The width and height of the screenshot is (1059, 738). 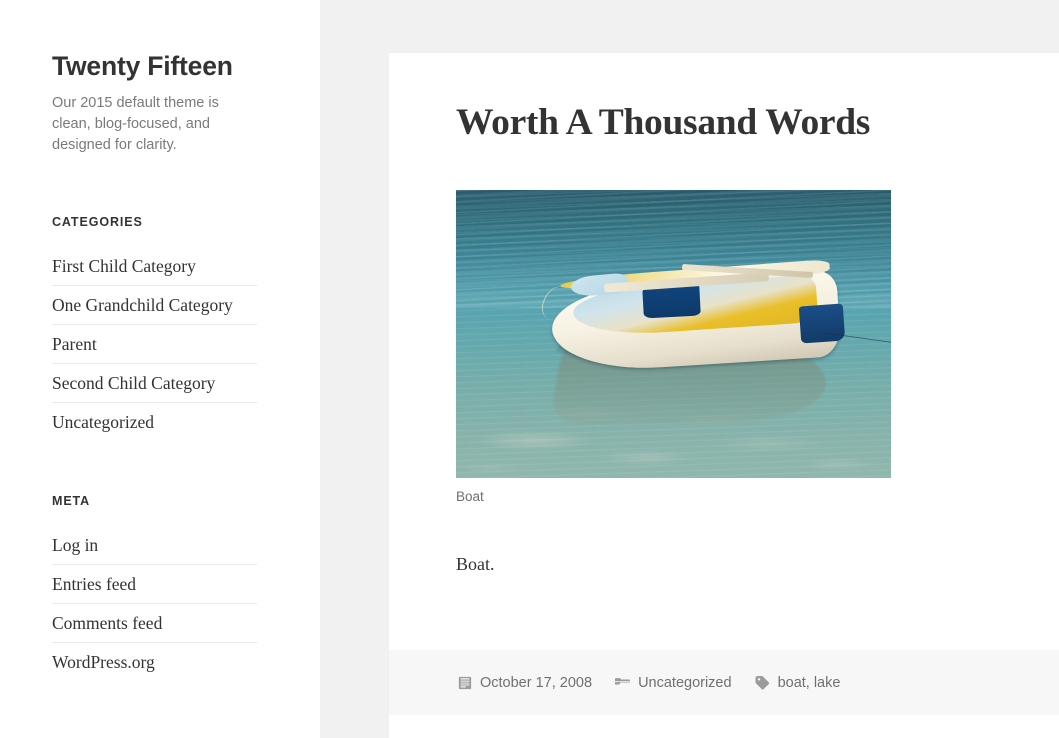 I want to click on list-item: One Grandchild Category, so click(x=154, y=305).